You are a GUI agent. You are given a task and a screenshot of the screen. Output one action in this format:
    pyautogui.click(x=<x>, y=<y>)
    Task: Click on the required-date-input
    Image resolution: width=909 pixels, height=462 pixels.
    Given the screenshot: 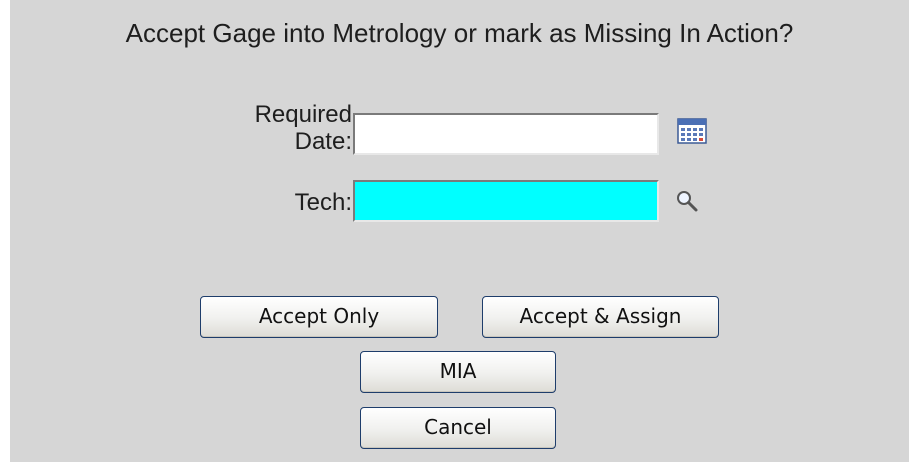 What is the action you would take?
    pyautogui.click(x=506, y=134)
    